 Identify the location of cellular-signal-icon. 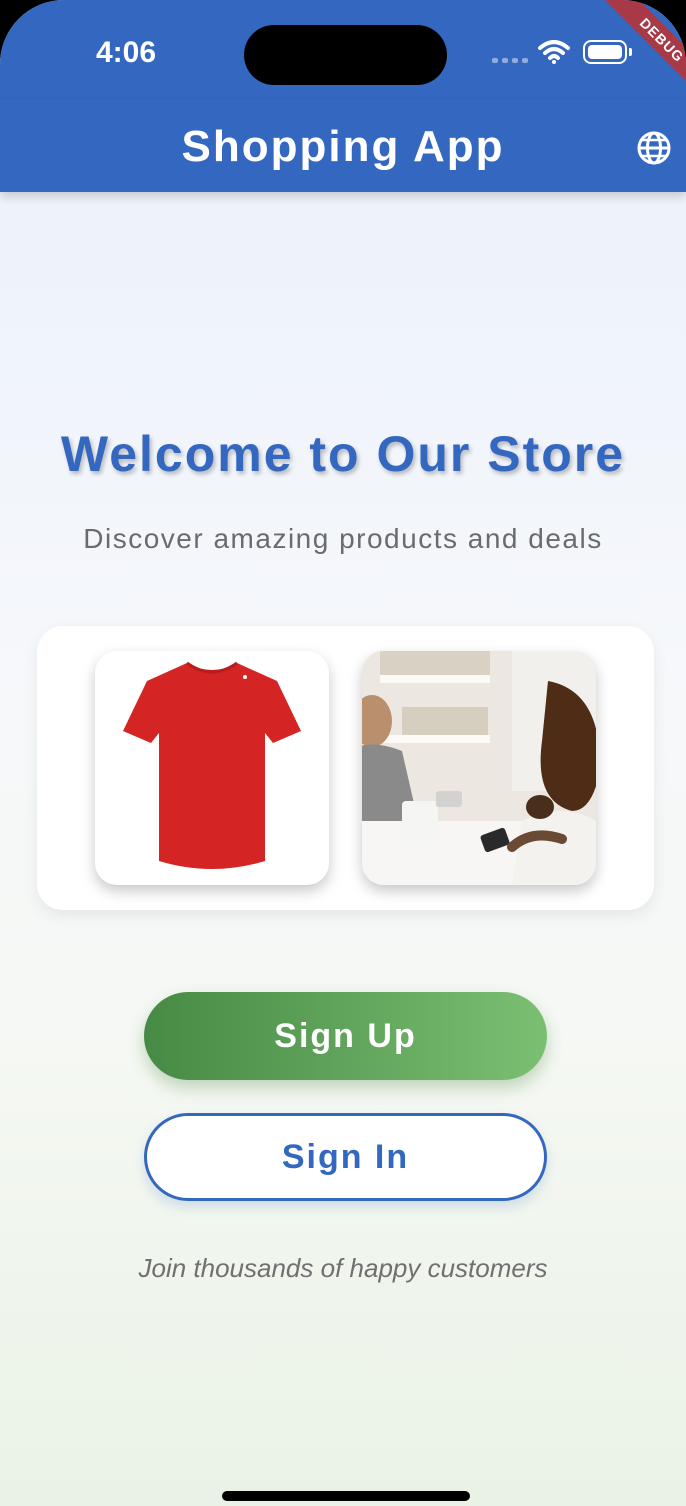
(510, 60).